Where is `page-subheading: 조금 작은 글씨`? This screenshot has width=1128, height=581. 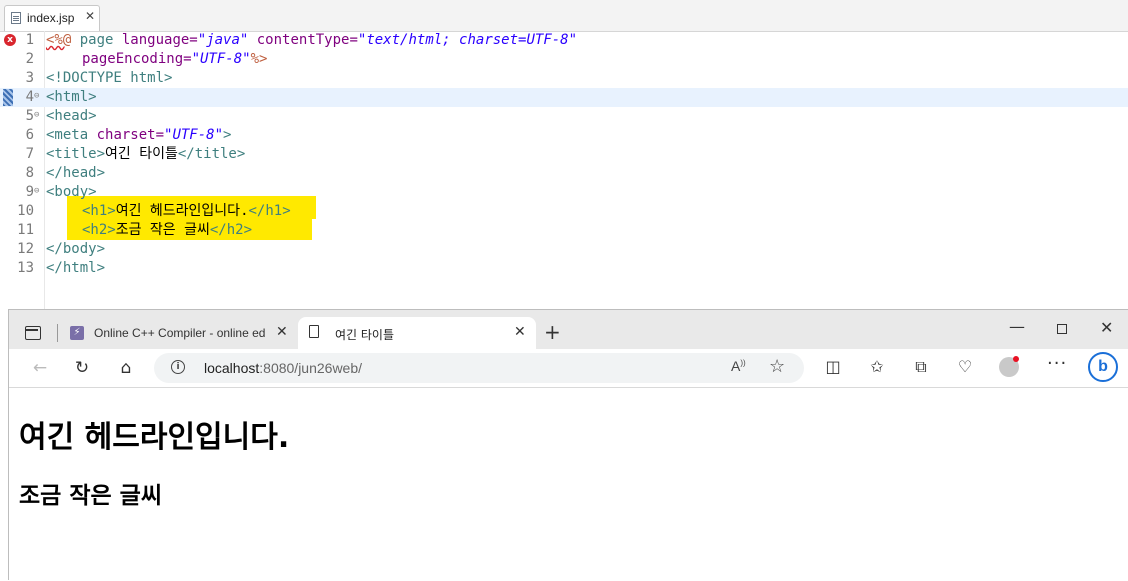
page-subheading: 조금 작은 글씨 is located at coordinates (90, 496).